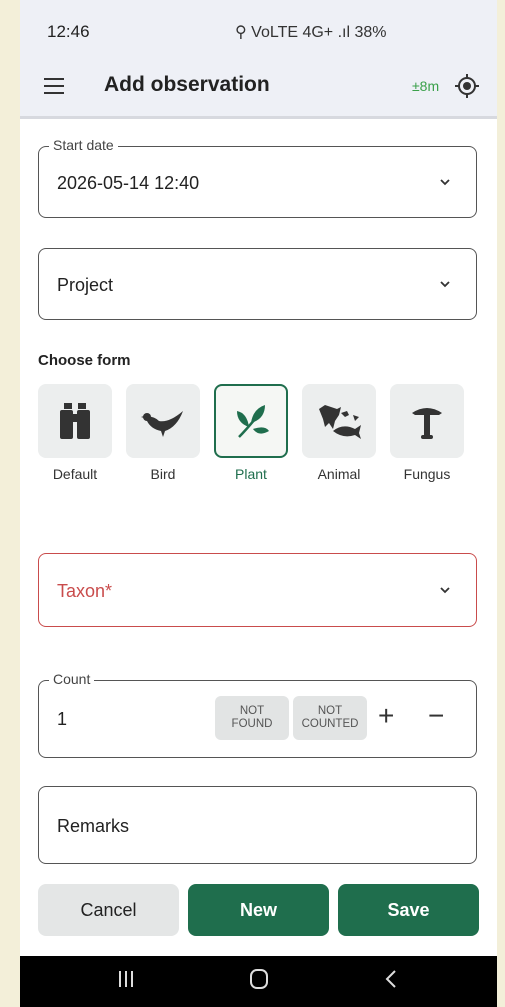  What do you see at coordinates (427, 474) in the screenshot?
I see `form-option-label: Fungus` at bounding box center [427, 474].